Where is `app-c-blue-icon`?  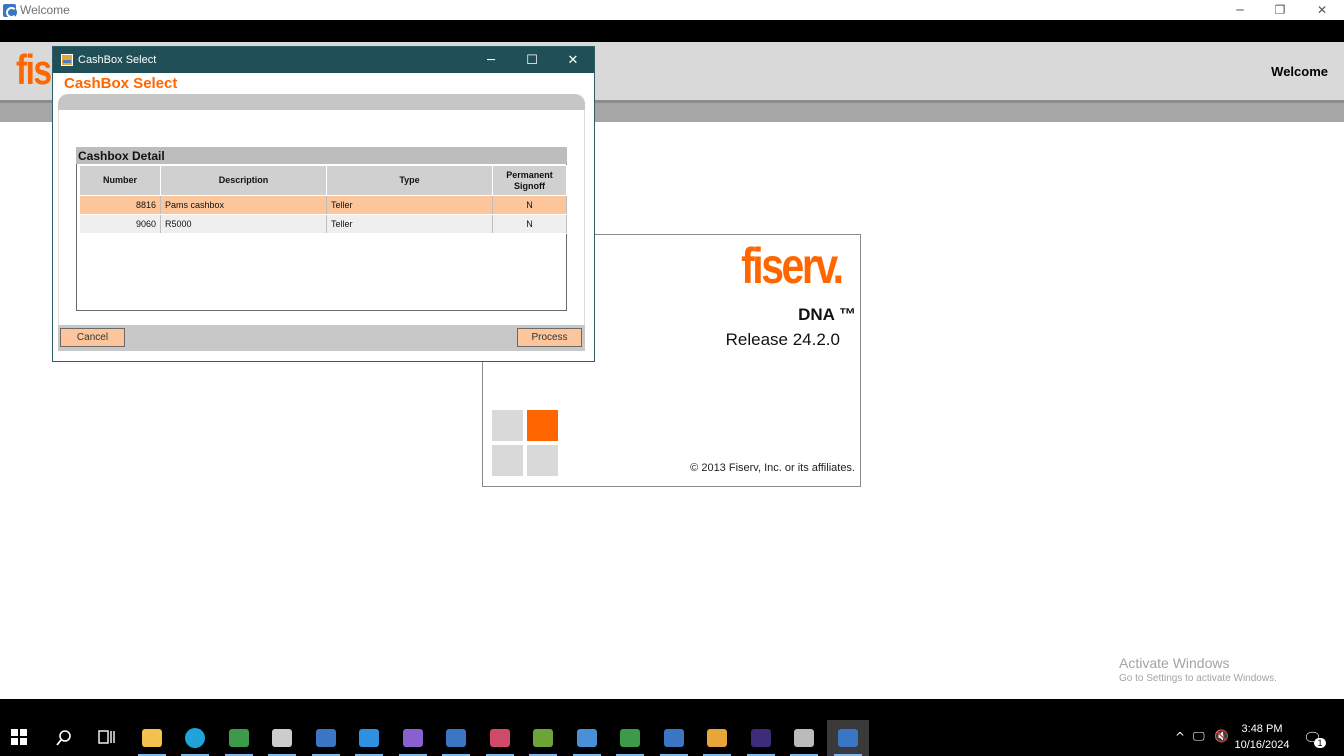
app-c-blue-icon is located at coordinates (325, 738).